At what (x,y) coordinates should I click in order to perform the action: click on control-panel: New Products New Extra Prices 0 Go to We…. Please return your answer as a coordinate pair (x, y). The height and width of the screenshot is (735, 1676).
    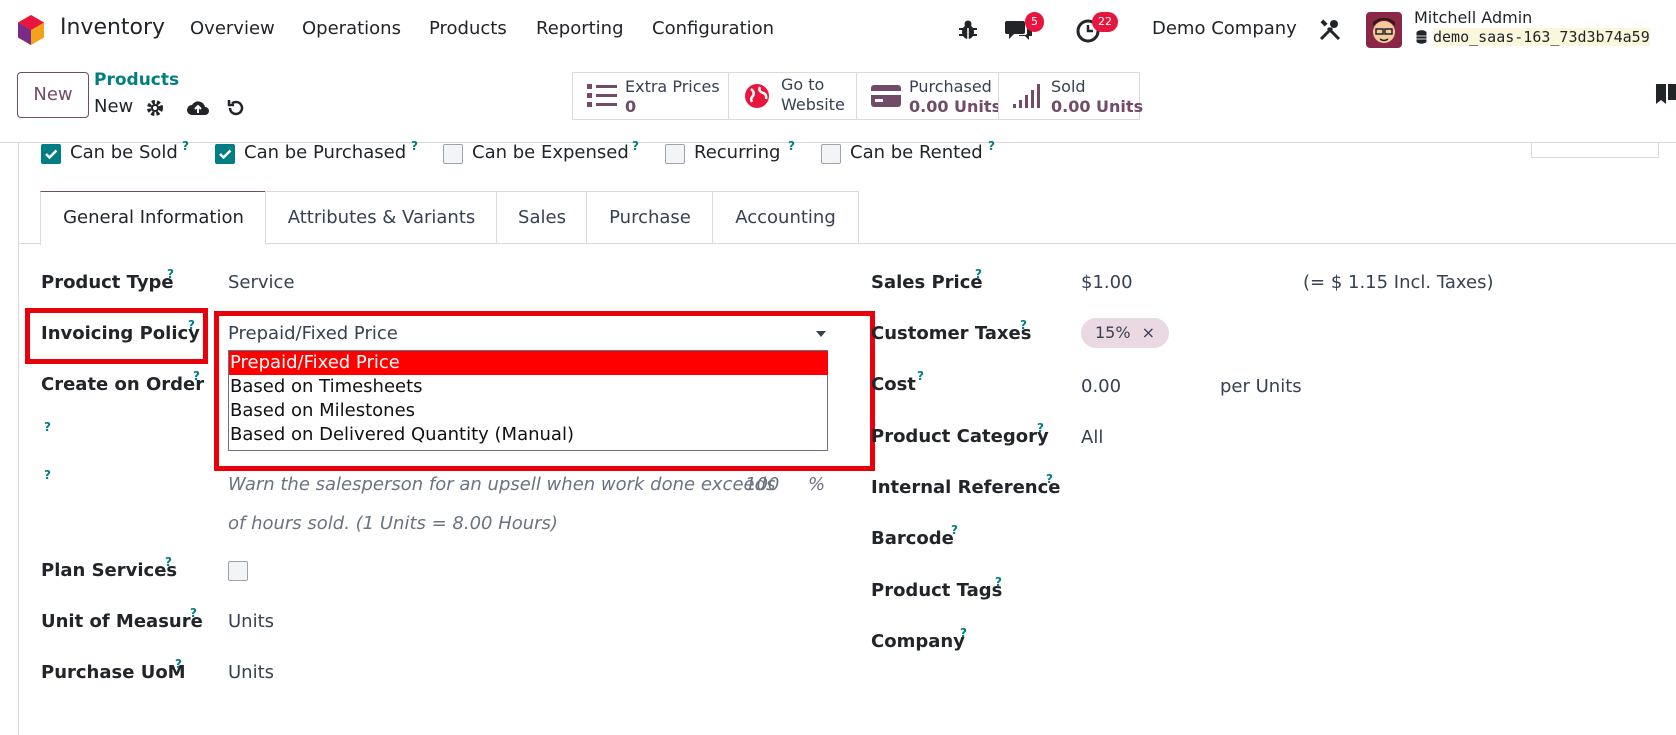
    Looking at the image, I should click on (838, 102).